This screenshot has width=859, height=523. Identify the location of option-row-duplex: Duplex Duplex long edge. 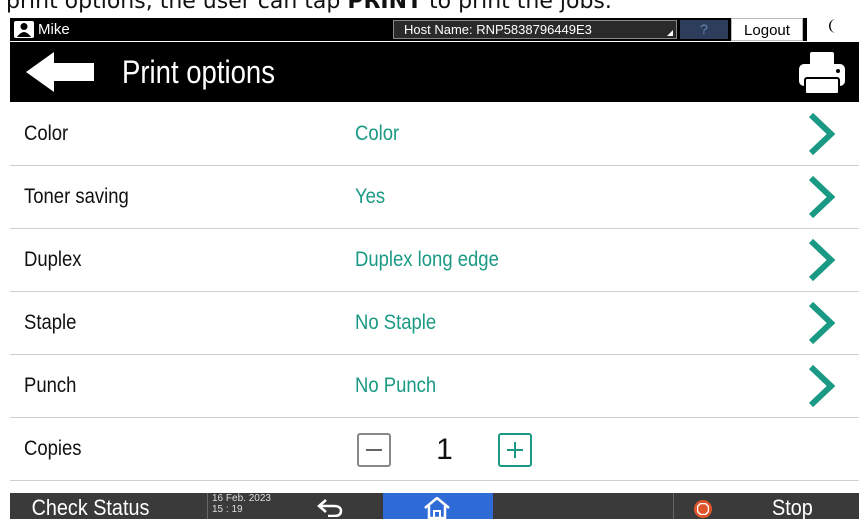
(434, 260).